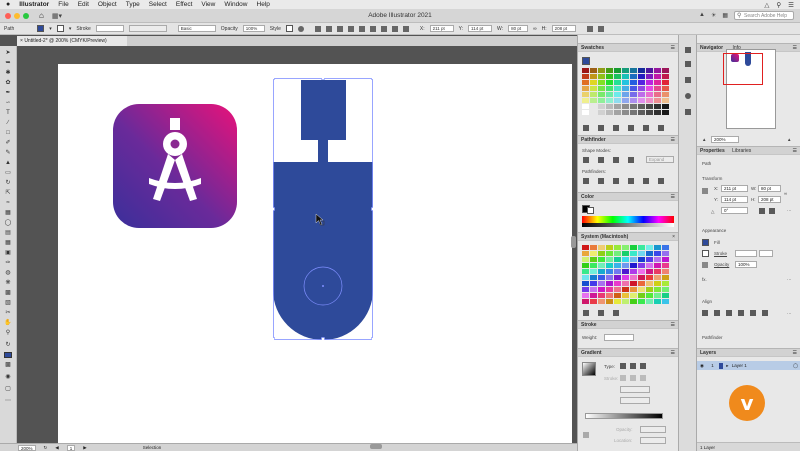  Describe the element at coordinates (778, 5) in the screenshot. I see `search-spotlight-icon: ⚲` at that location.